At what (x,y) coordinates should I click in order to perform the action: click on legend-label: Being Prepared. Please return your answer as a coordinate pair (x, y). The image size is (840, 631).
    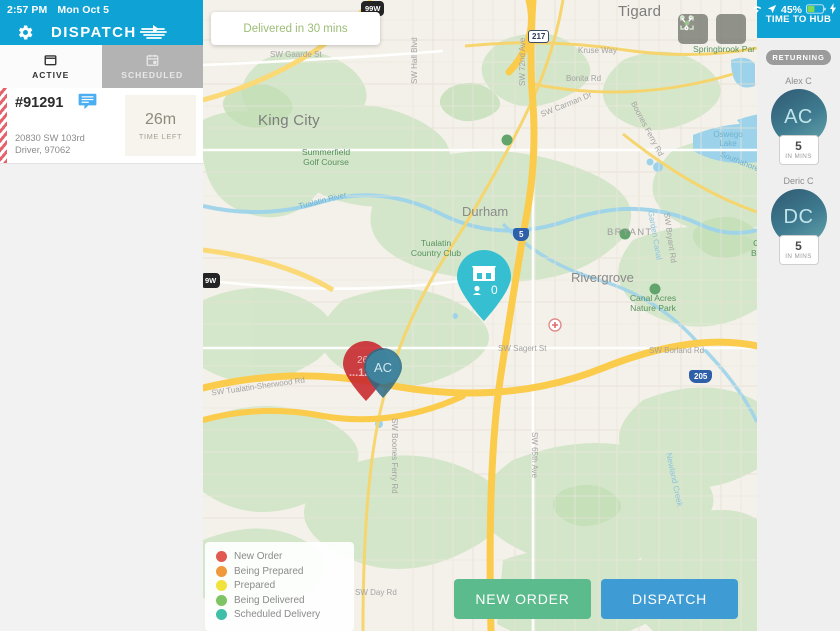
    Looking at the image, I should click on (269, 571).